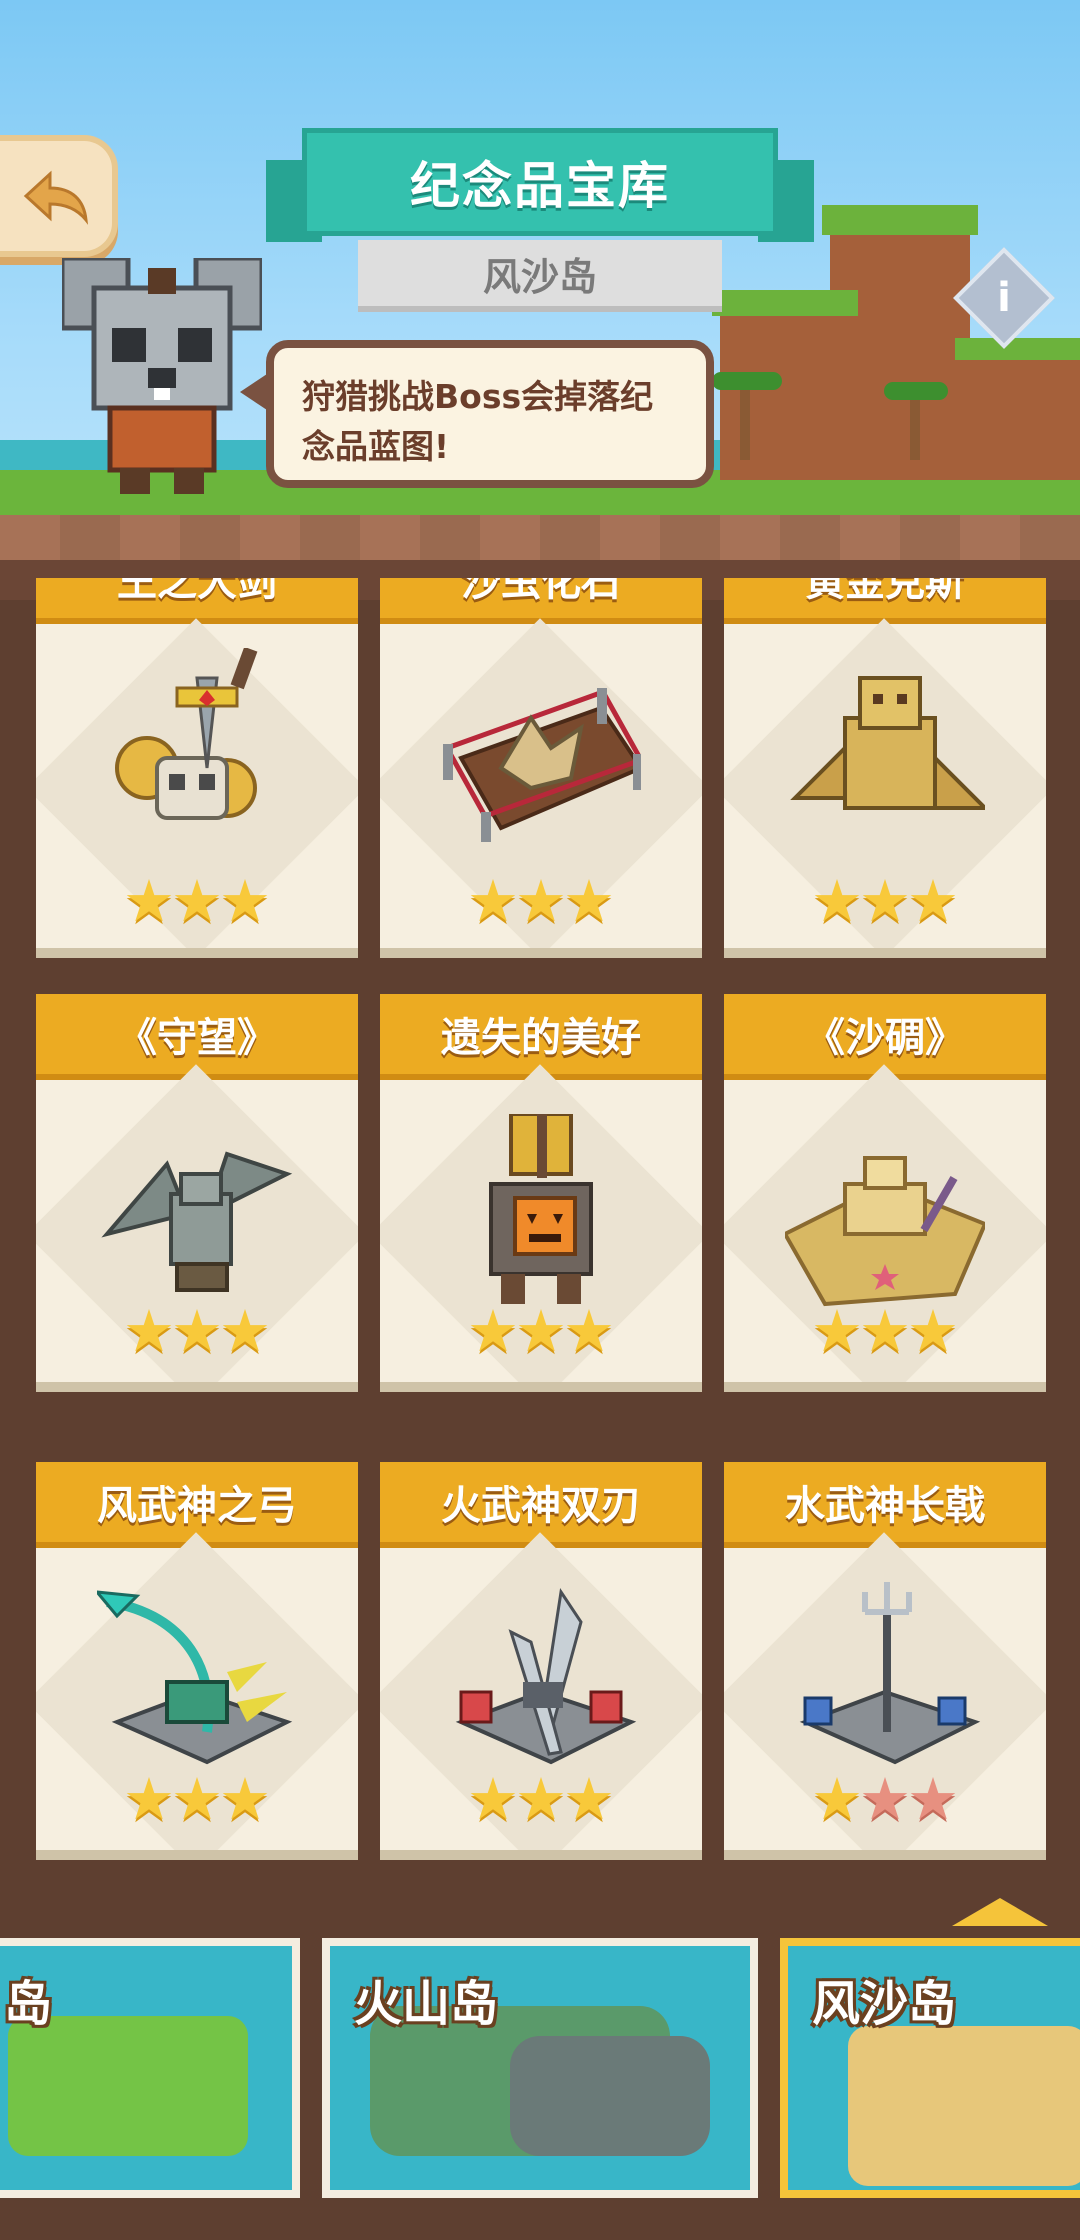 The width and height of the screenshot is (1080, 2240). Describe the element at coordinates (195, 1677) in the screenshot. I see `wind-god-bow-icon` at that location.